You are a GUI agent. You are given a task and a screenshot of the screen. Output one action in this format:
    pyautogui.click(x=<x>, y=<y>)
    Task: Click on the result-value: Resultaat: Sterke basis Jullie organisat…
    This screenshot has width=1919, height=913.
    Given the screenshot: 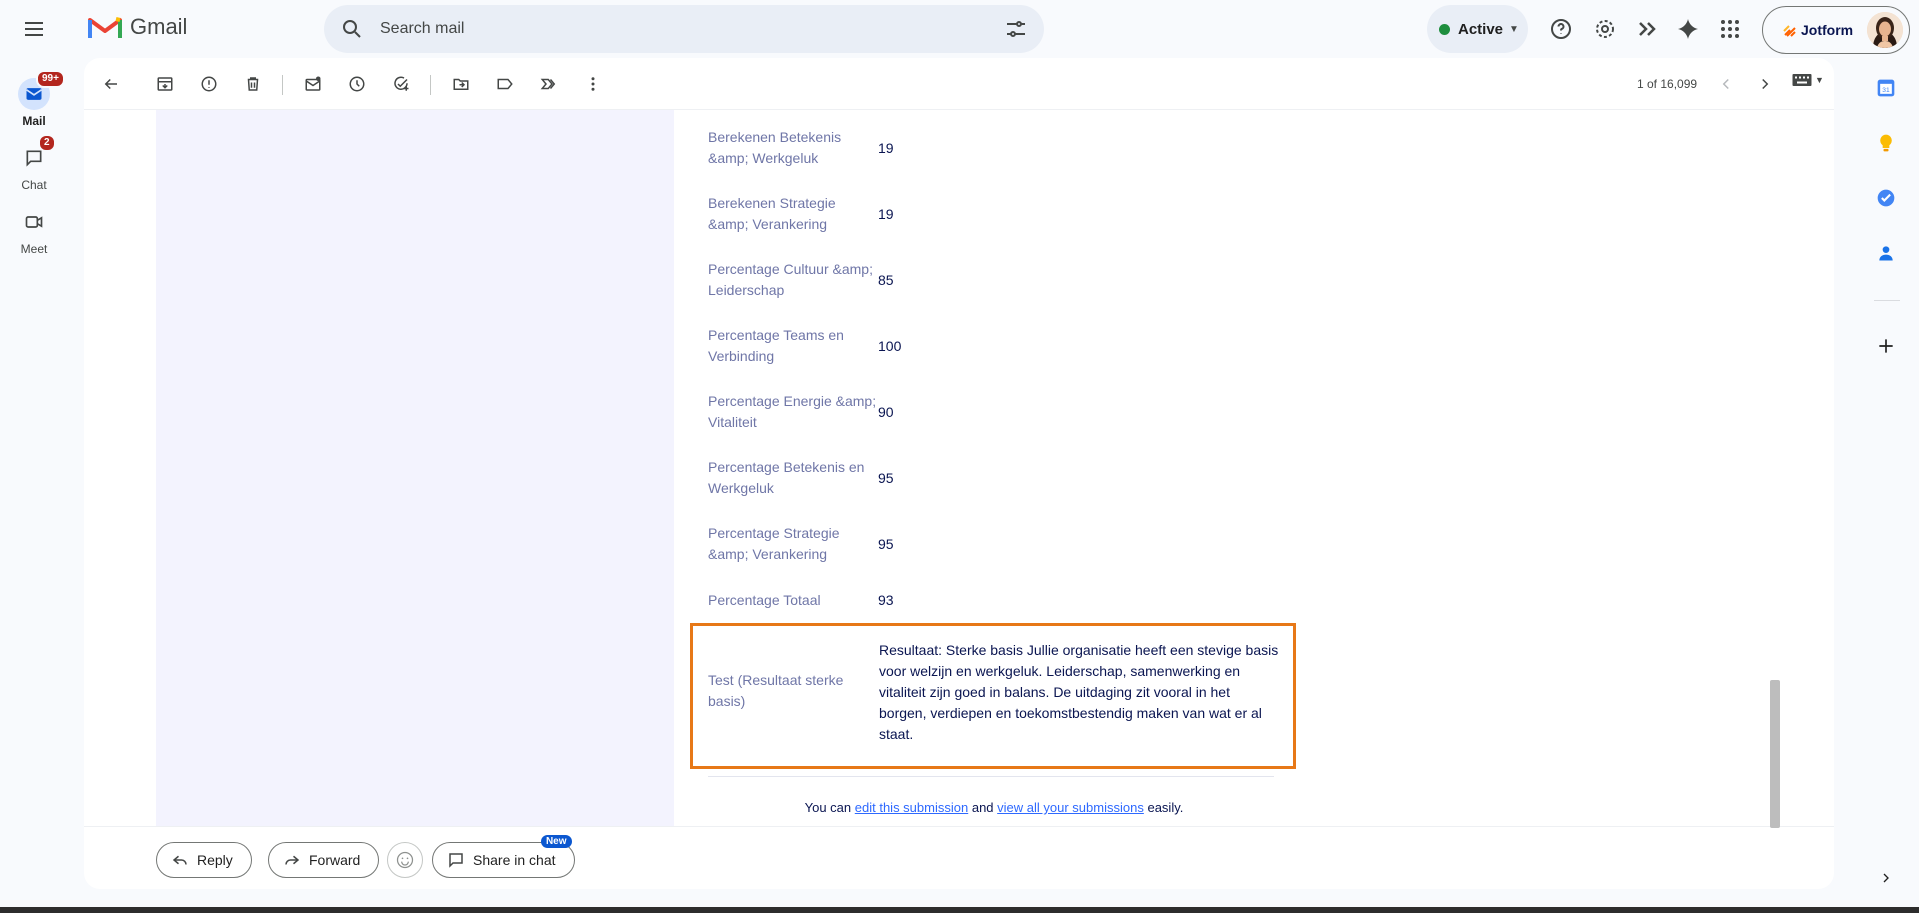 What is the action you would take?
    pyautogui.click(x=1079, y=692)
    